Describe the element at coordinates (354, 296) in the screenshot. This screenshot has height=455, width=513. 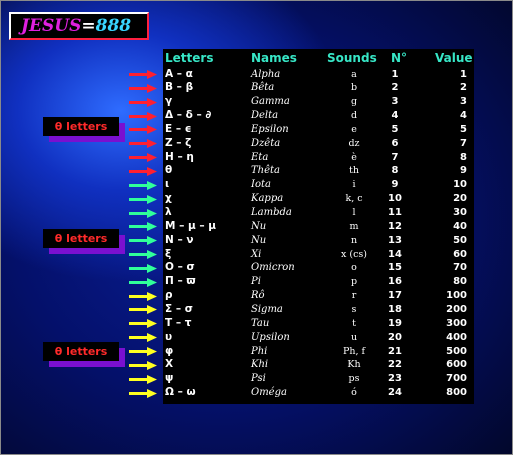
I see `sound-cell: r` at that location.